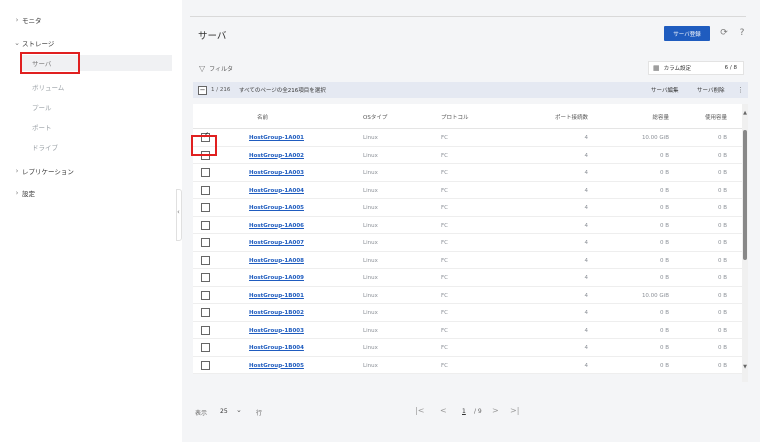 The width and height of the screenshot is (760, 442). What do you see at coordinates (276, 331) in the screenshot?
I see `server-name-link: HostGroup-1B003` at bounding box center [276, 331].